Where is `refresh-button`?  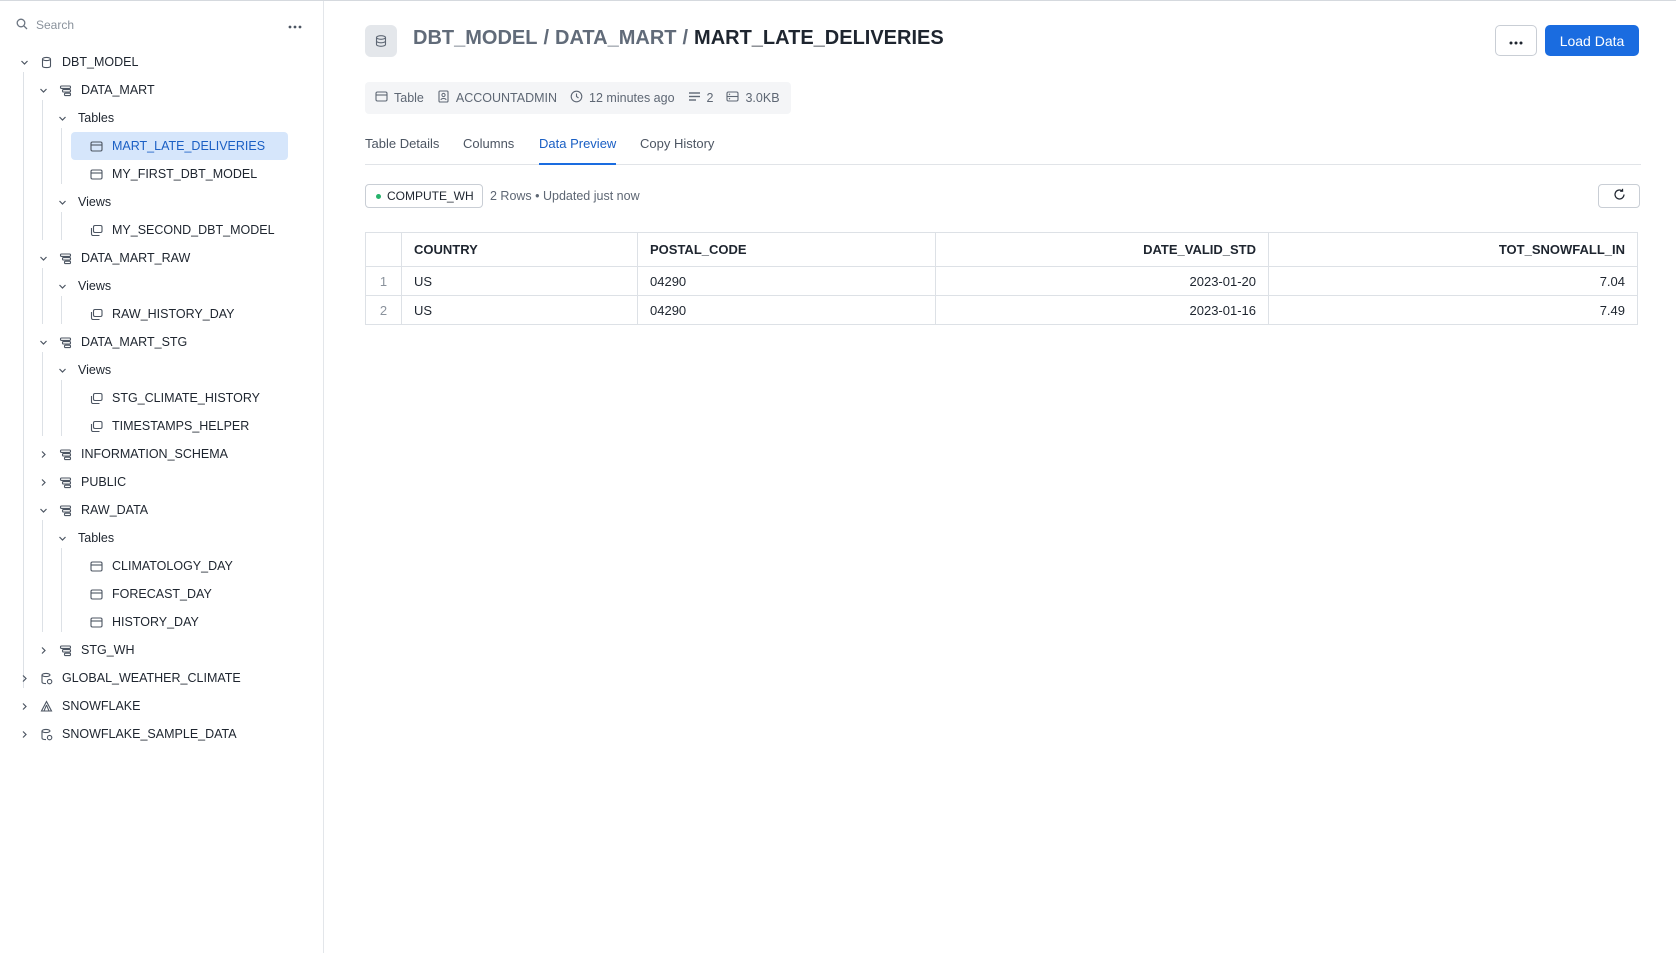 refresh-button is located at coordinates (1619, 196).